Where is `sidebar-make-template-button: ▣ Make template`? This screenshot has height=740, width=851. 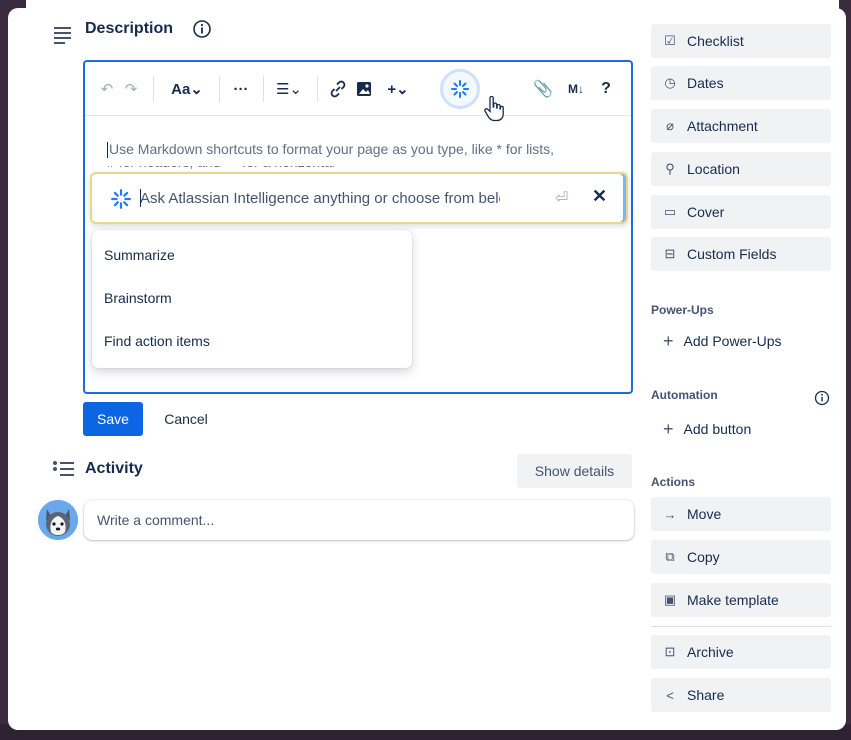
sidebar-make-template-button: ▣ Make template is located at coordinates (741, 600).